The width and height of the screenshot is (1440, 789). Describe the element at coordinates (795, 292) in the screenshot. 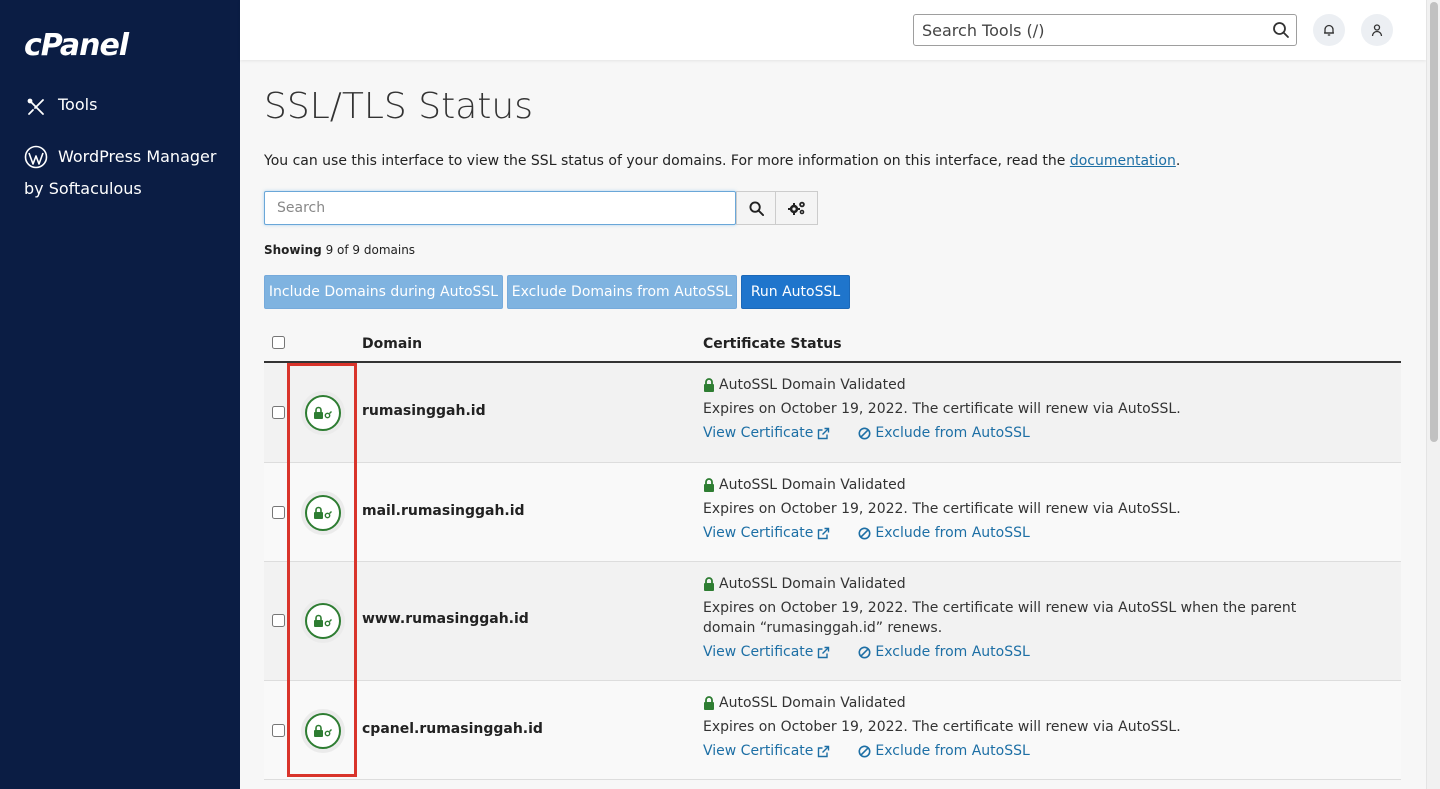

I see `run-autossl-button: Run AutoSSL` at that location.